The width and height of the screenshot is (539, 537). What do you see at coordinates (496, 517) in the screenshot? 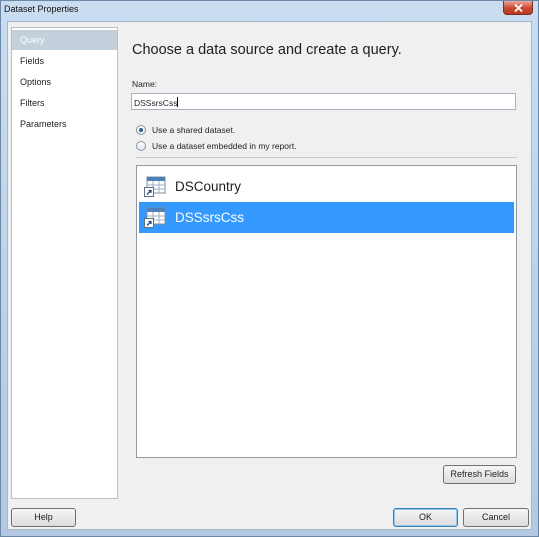
I see `cancel-button: Cancel` at bounding box center [496, 517].